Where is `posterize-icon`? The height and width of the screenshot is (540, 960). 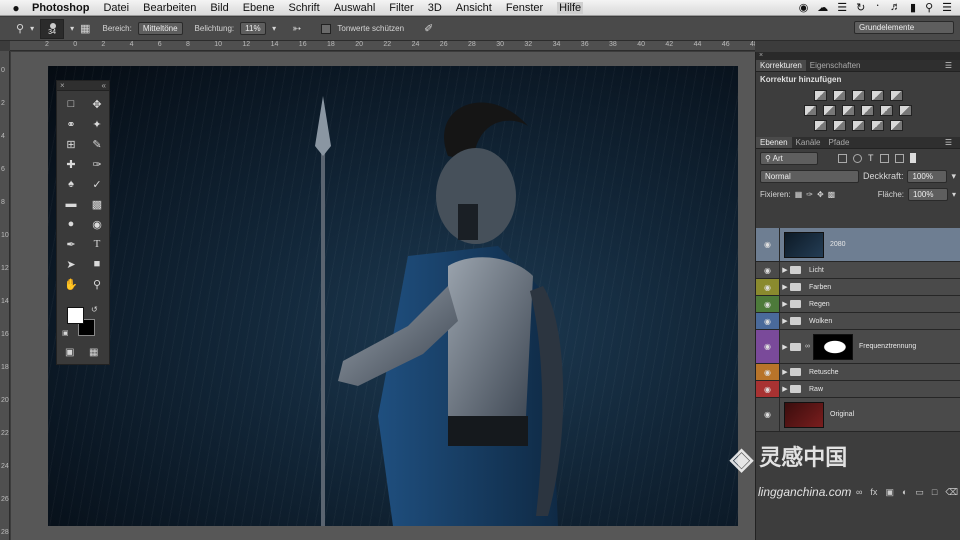
posterize-icon is located at coordinates (839, 125).